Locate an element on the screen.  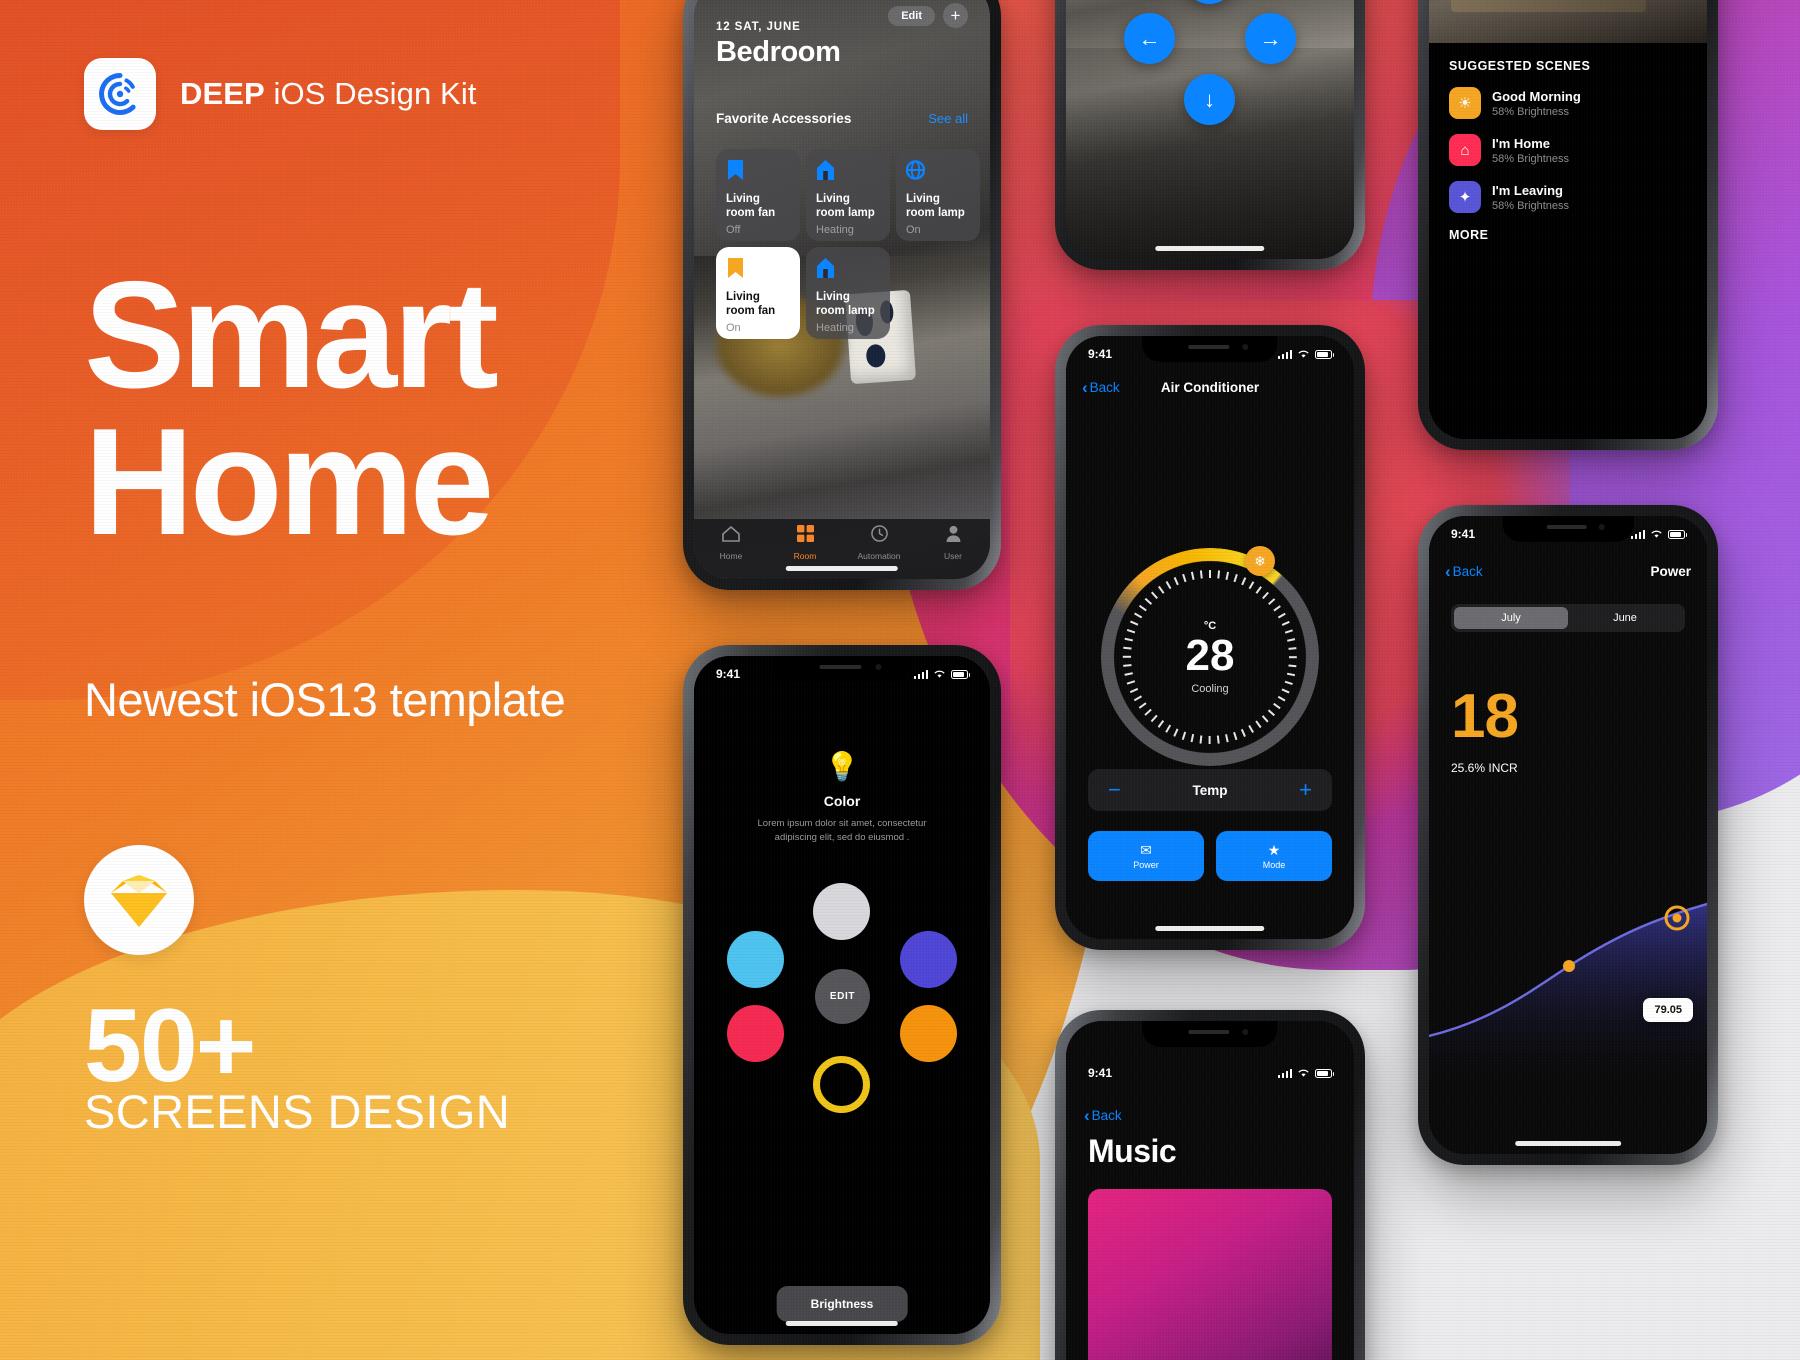
tab-automation: Automation is located at coordinates (879, 543).